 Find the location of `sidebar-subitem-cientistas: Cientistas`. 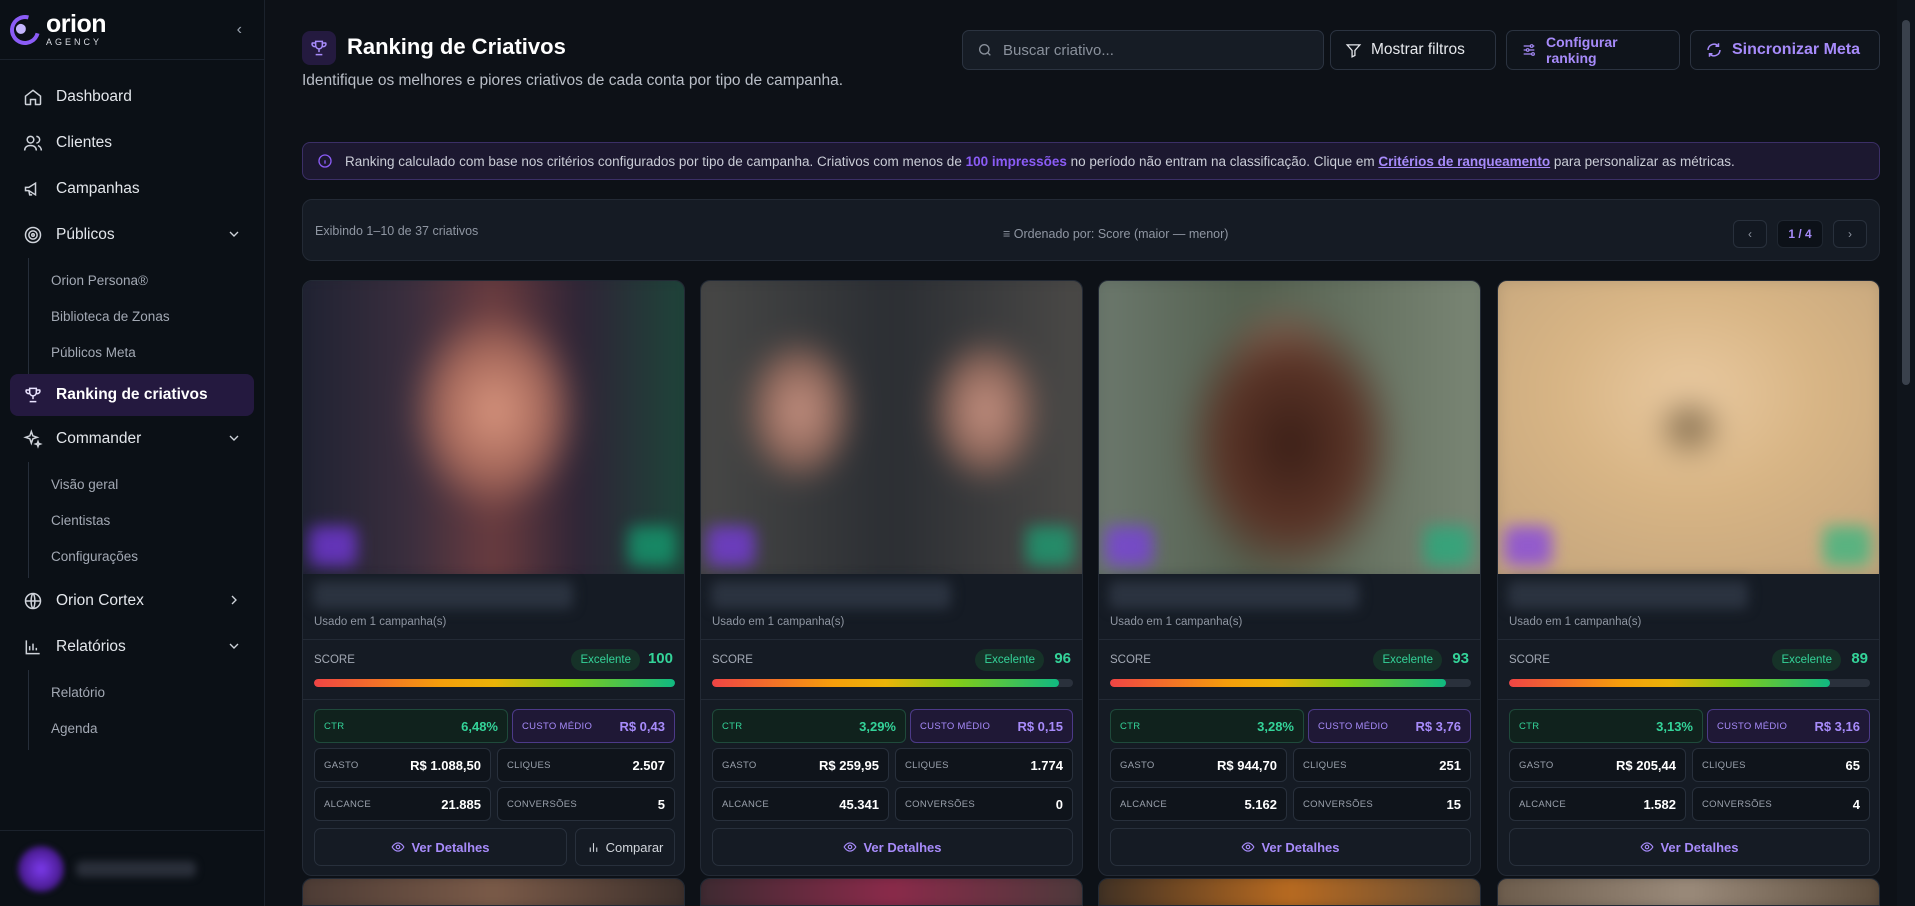

sidebar-subitem-cientistas: Cientistas is located at coordinates (146, 520).